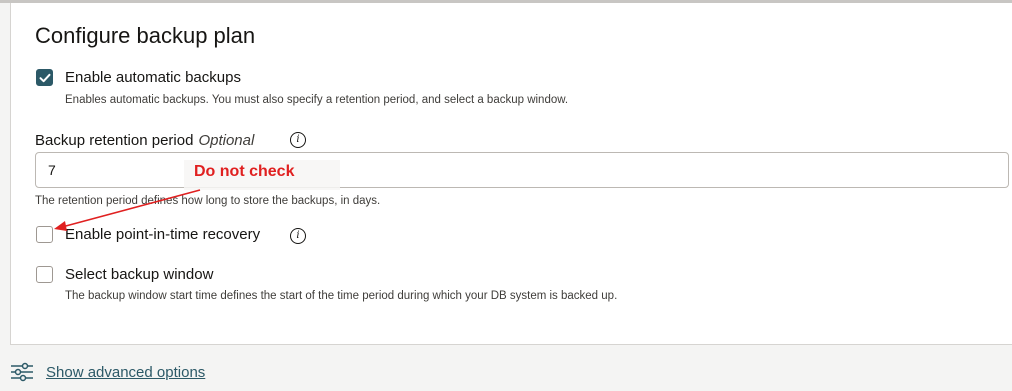 This screenshot has width=1012, height=391. I want to click on advanced-options-row: Show advanced options, so click(107, 372).